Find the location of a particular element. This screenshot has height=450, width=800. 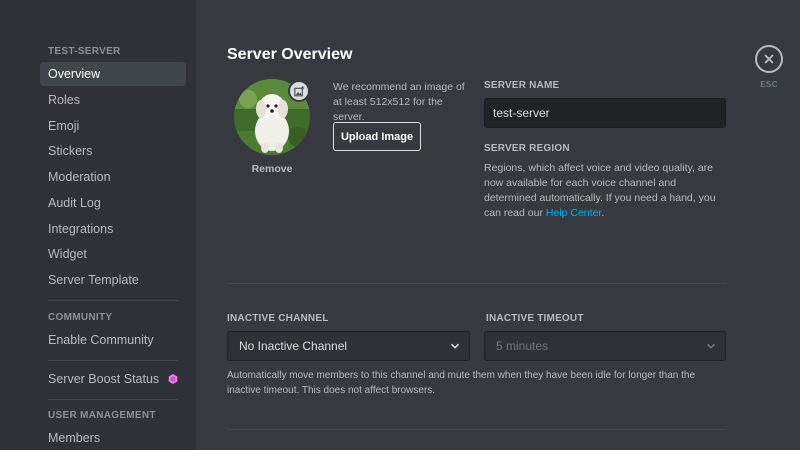

help-center-link: Help Center is located at coordinates (573, 213).